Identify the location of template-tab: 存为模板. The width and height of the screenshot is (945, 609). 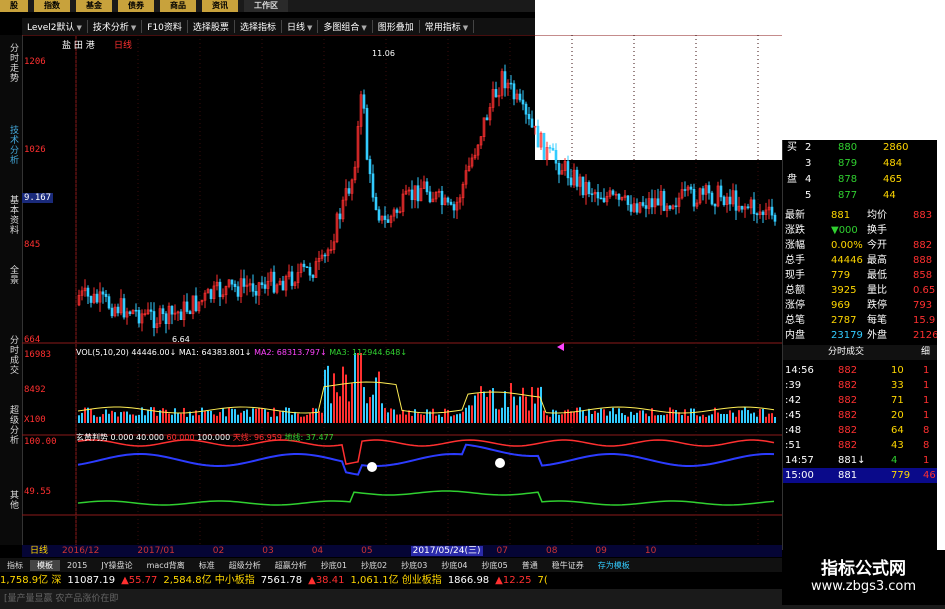
(614, 565).